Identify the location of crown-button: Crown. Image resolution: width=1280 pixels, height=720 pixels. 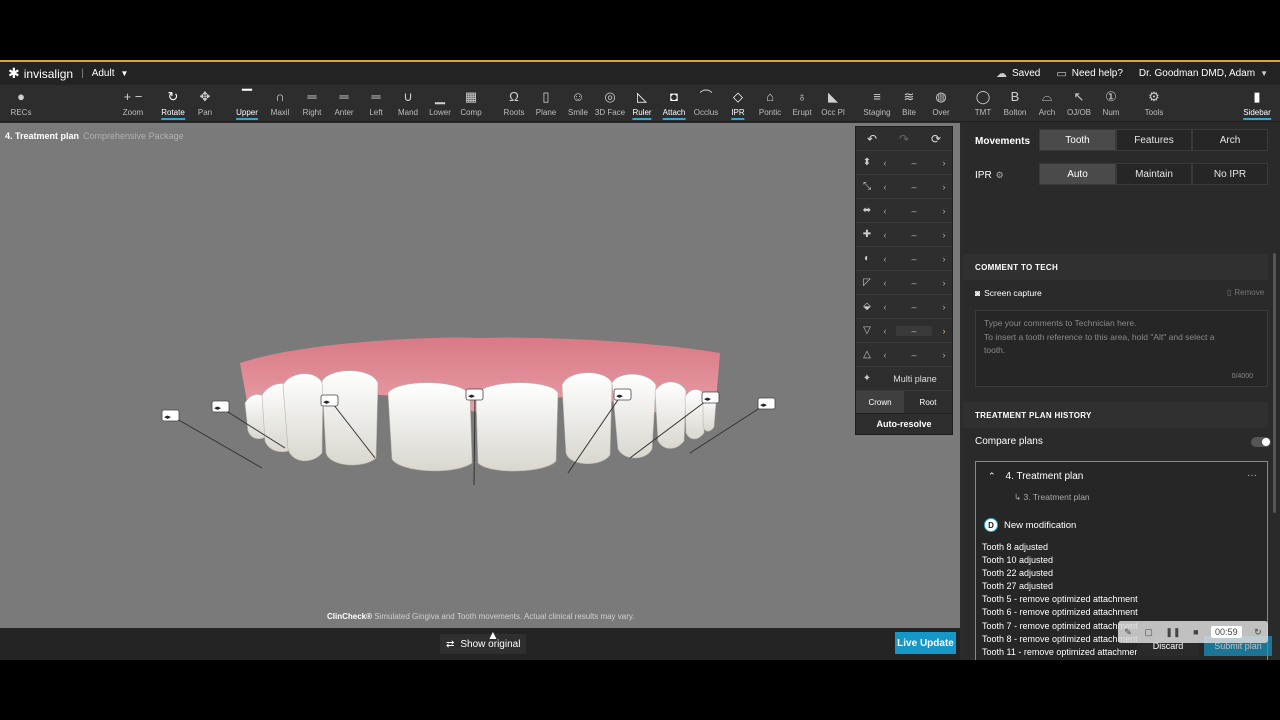
(880, 402).